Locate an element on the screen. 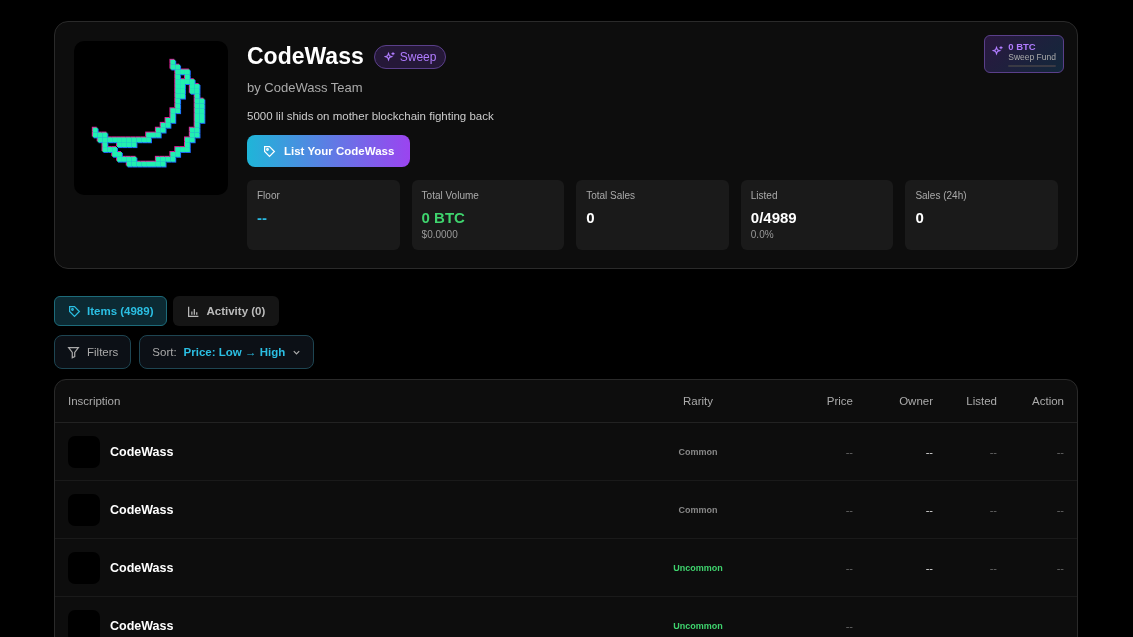 The width and height of the screenshot is (1133, 637). column-header: Action is located at coordinates (1048, 401).